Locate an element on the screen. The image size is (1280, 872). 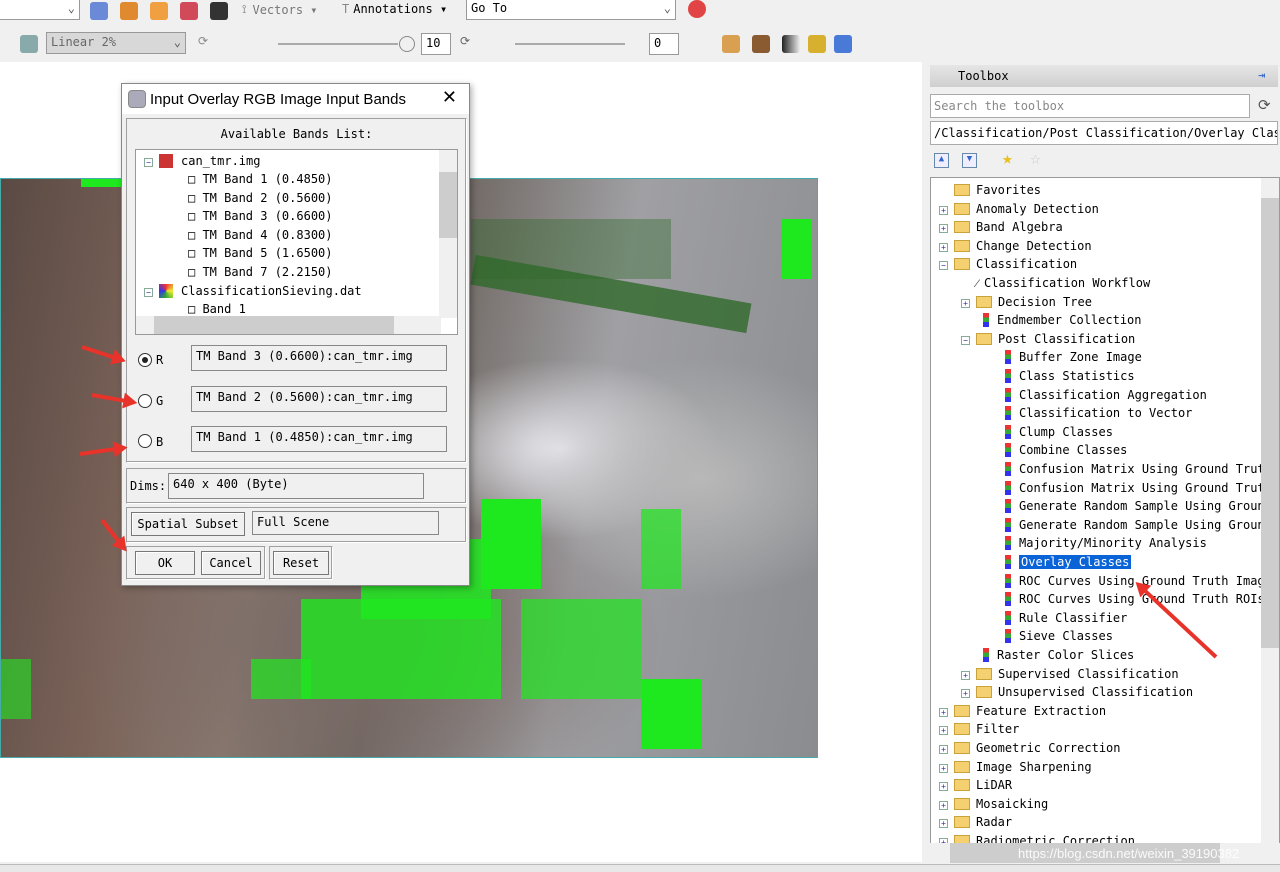
tree-item: Favorites is located at coordinates (990, 190).